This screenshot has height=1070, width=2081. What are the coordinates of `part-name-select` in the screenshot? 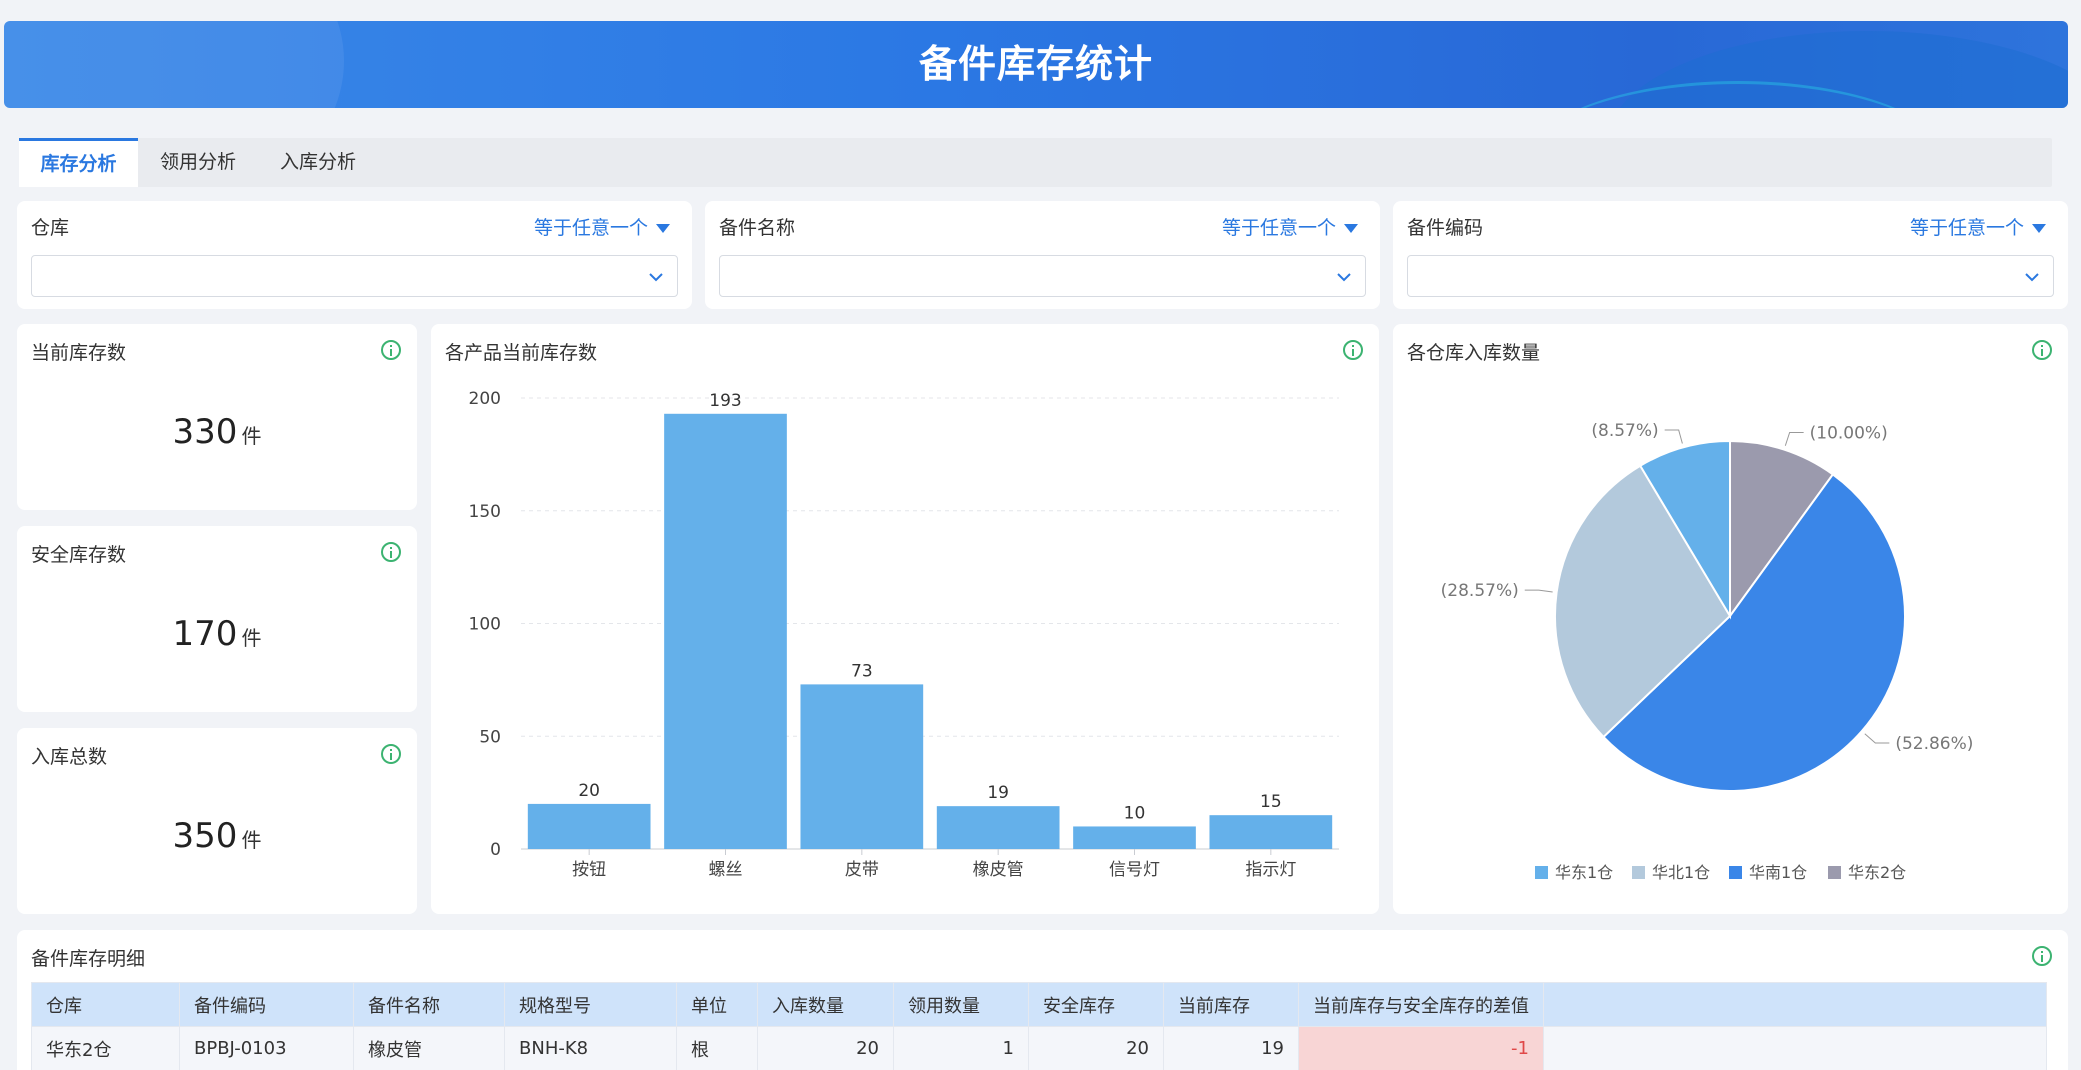 It's located at (1042, 276).